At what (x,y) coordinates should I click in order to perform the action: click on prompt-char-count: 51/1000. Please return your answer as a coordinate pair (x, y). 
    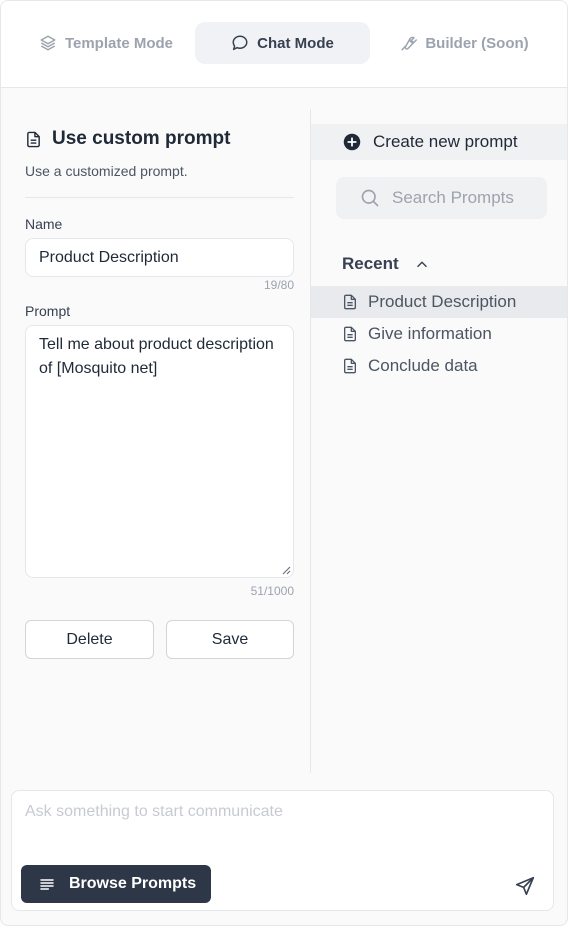
    Looking at the image, I should click on (272, 591).